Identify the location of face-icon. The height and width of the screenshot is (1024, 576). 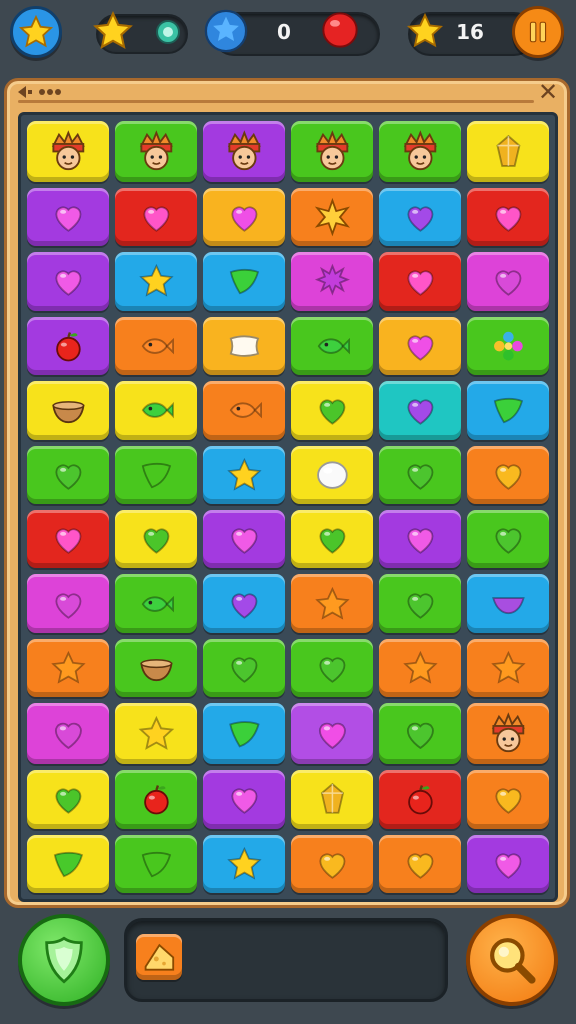
(332, 150).